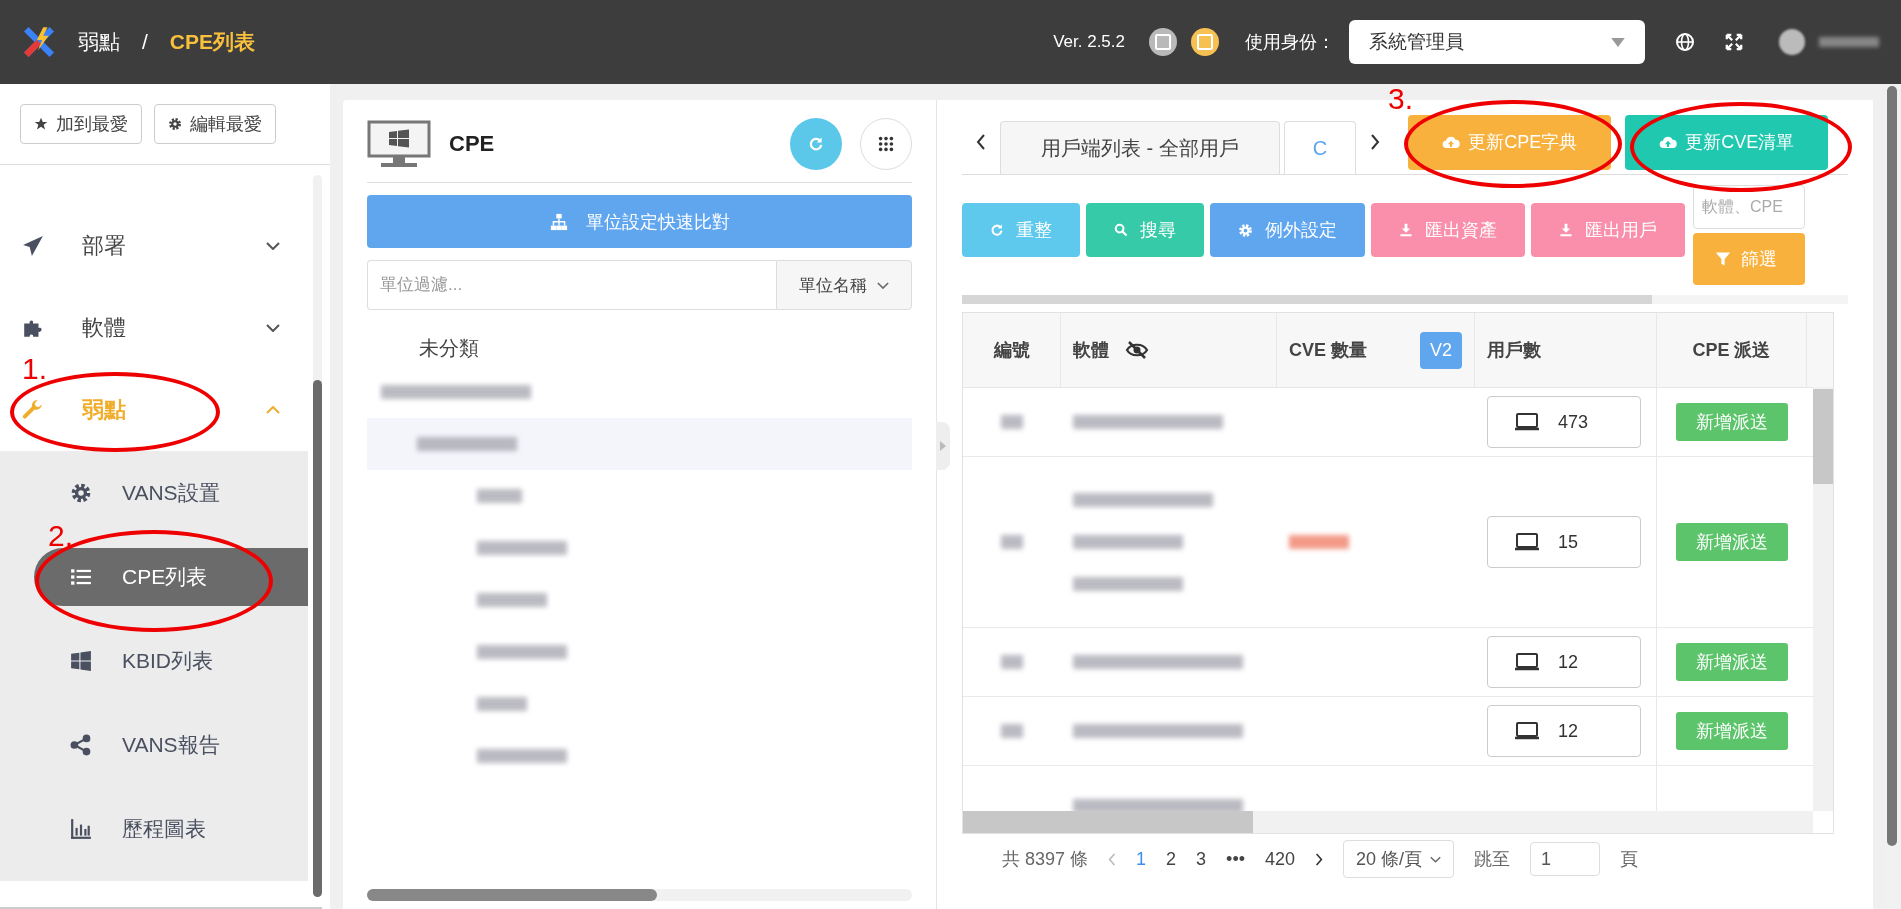 The height and width of the screenshot is (909, 1901). Describe the element at coordinates (1401, 99) in the screenshot. I see `annotation-number: 3.` at that location.